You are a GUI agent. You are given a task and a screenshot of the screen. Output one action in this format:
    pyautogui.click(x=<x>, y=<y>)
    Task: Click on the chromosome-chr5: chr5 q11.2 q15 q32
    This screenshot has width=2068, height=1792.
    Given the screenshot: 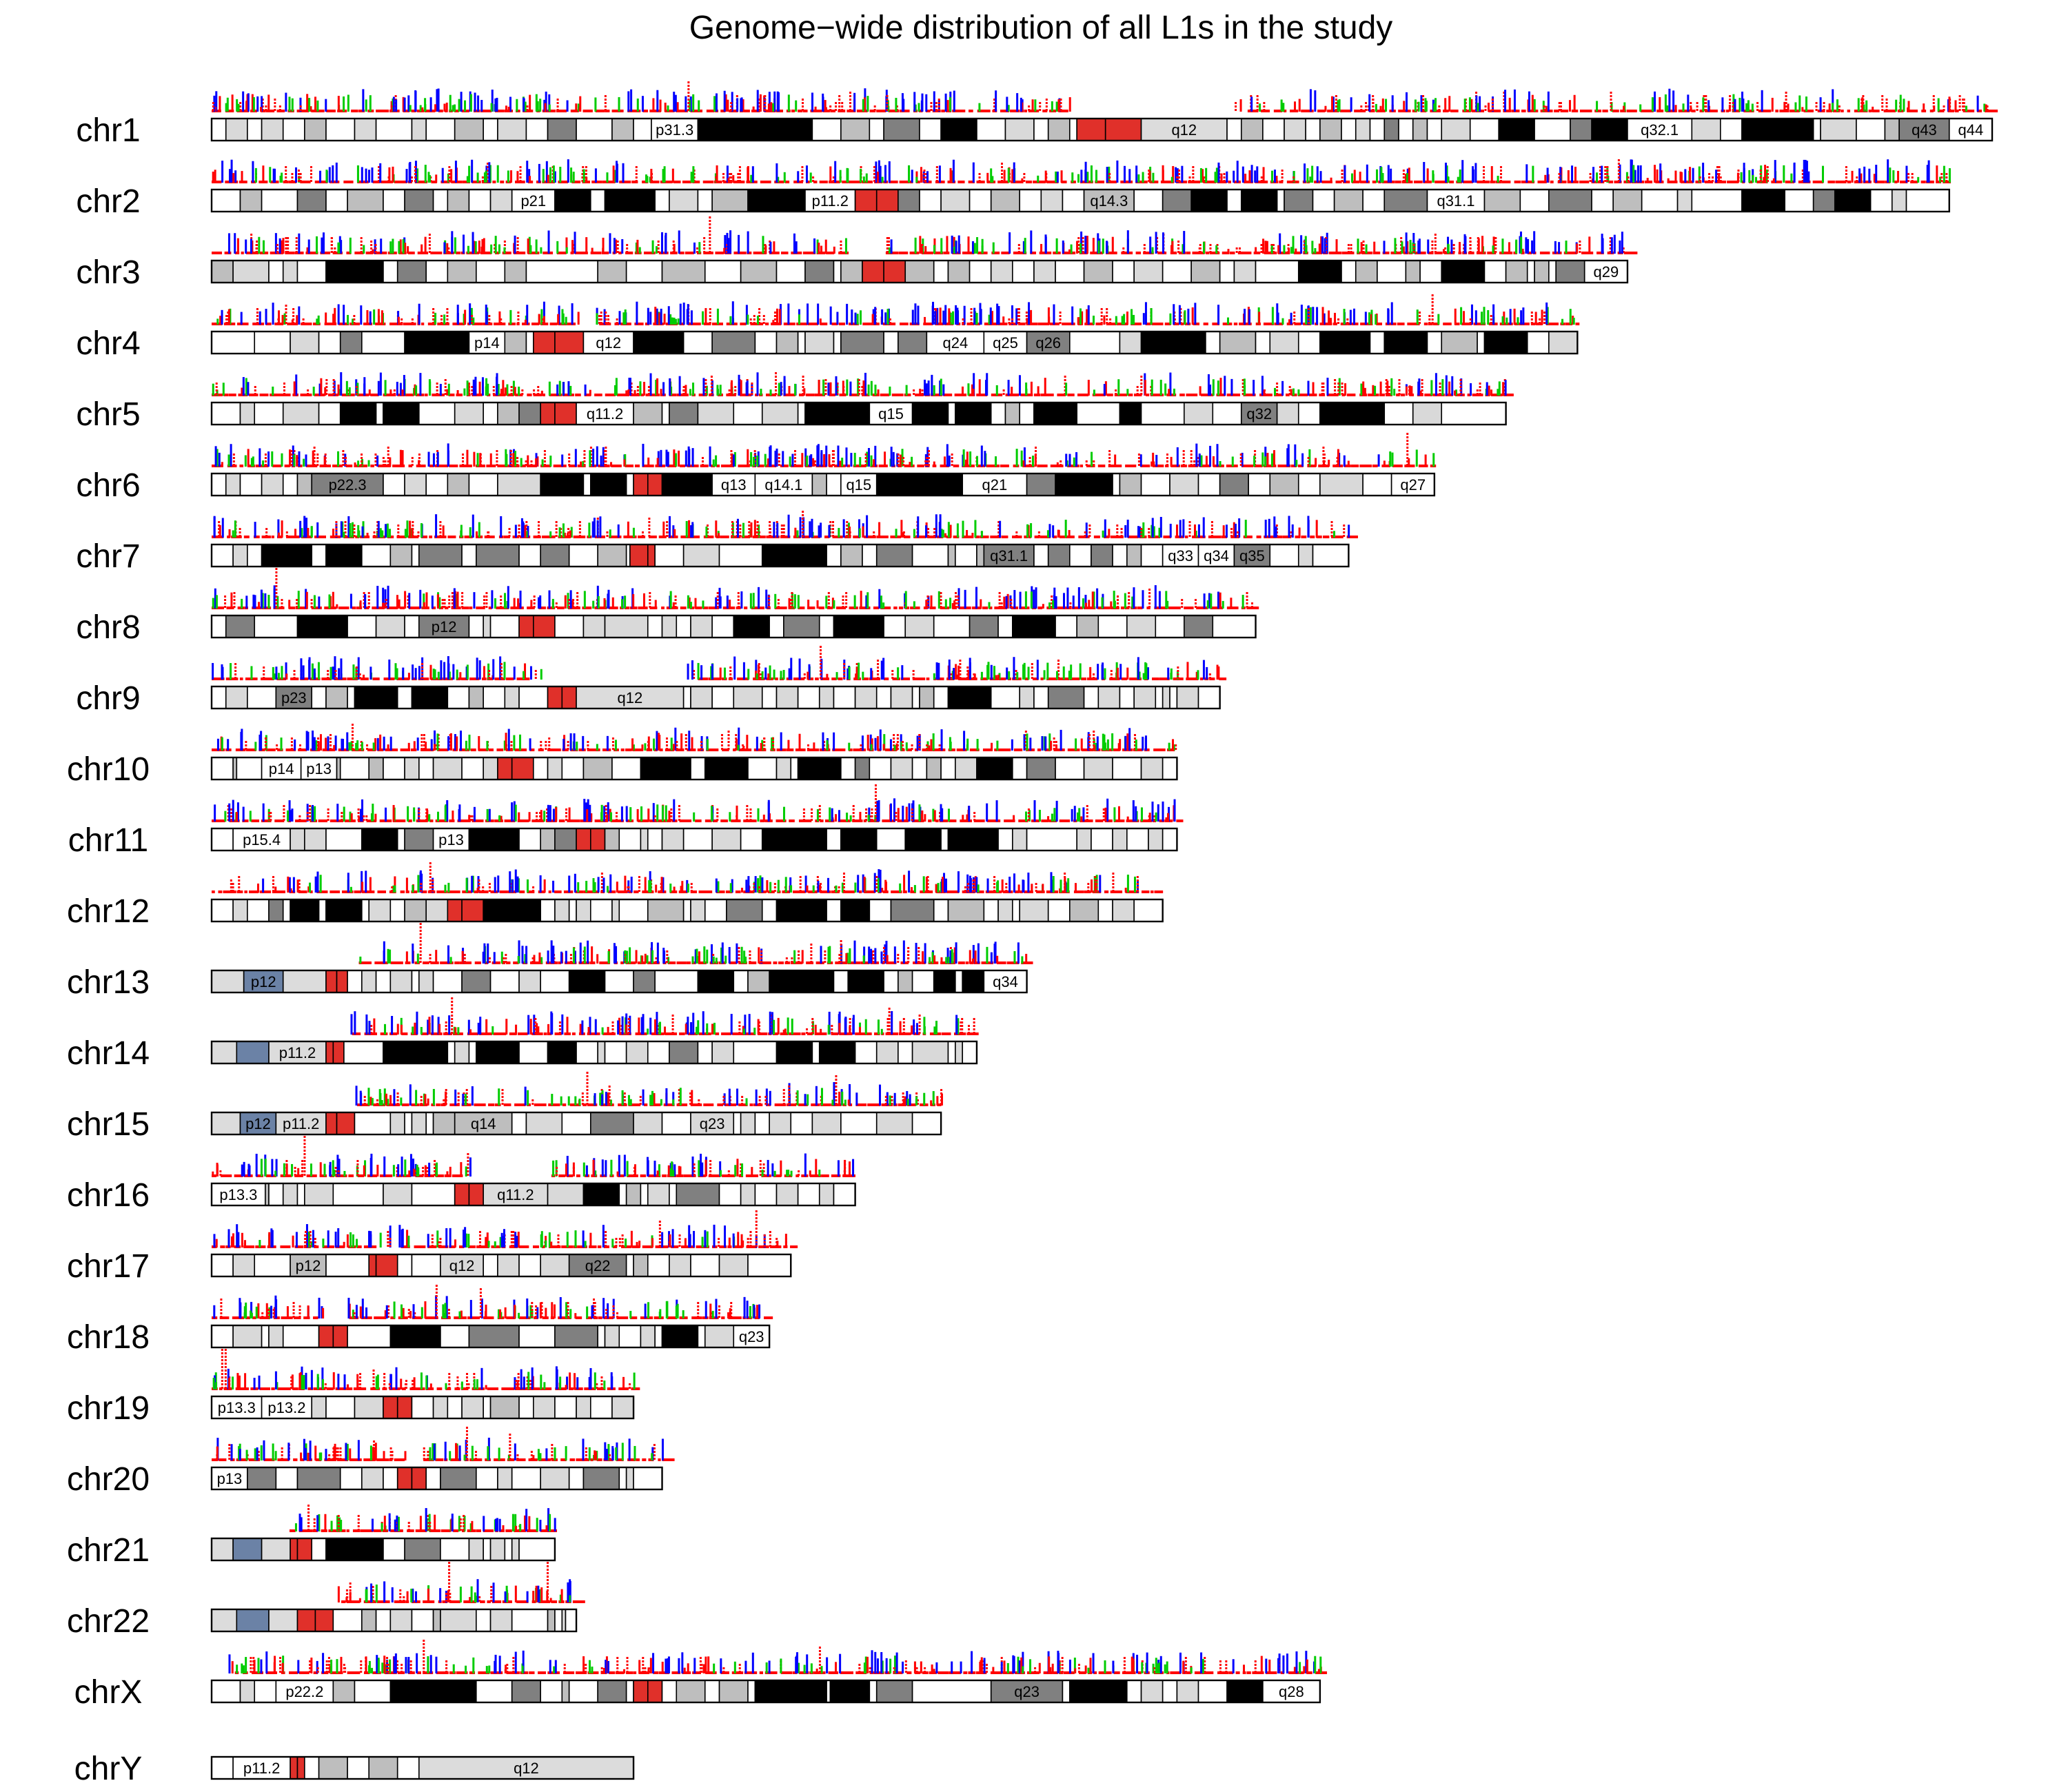 What is the action you would take?
    pyautogui.click(x=795, y=402)
    